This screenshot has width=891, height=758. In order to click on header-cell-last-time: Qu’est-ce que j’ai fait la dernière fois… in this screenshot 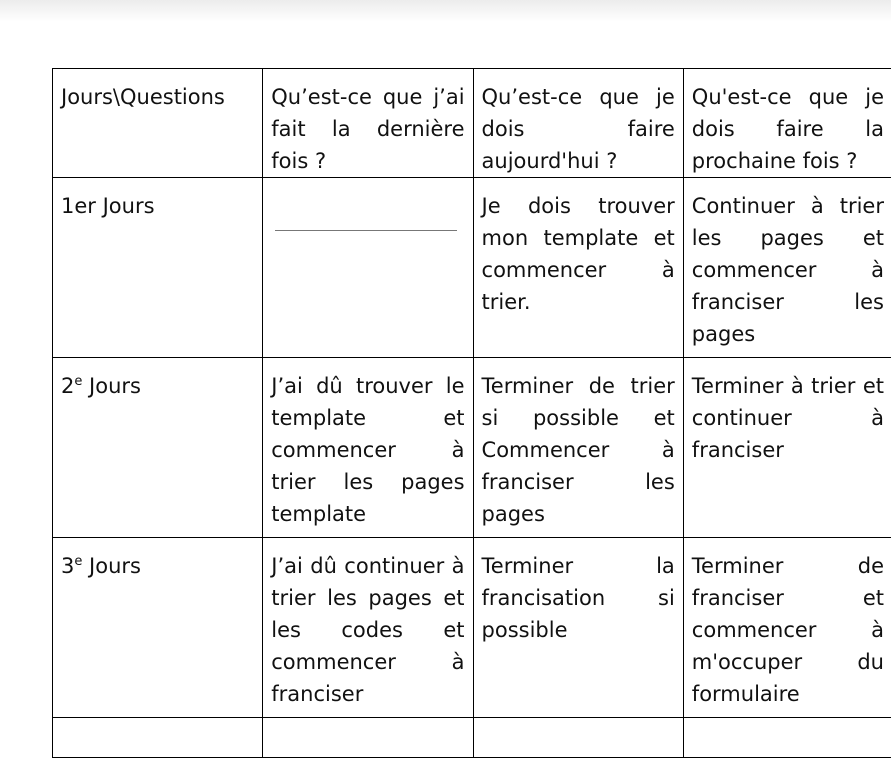, I will do `click(368, 123)`.